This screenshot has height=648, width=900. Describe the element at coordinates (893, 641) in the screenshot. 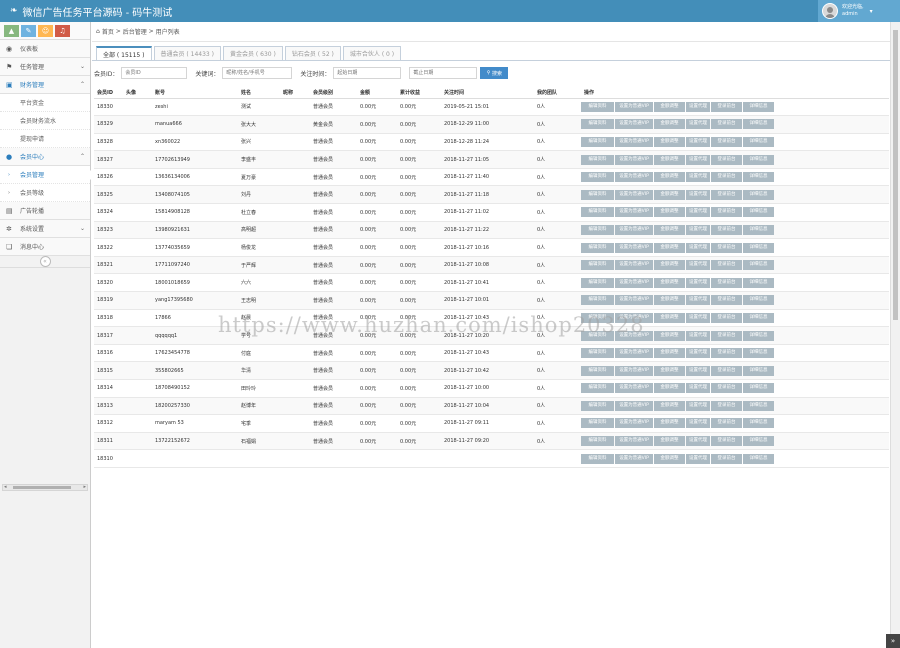

I see `scroll-top-button: »` at that location.